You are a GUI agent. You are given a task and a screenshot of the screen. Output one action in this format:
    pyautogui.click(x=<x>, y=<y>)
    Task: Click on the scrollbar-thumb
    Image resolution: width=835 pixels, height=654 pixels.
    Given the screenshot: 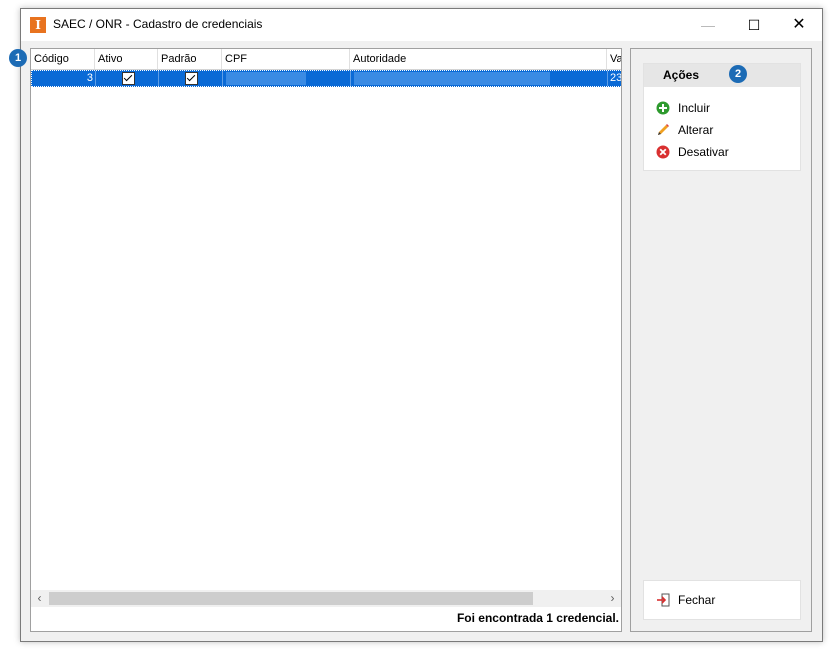 What is the action you would take?
    pyautogui.click(x=291, y=598)
    